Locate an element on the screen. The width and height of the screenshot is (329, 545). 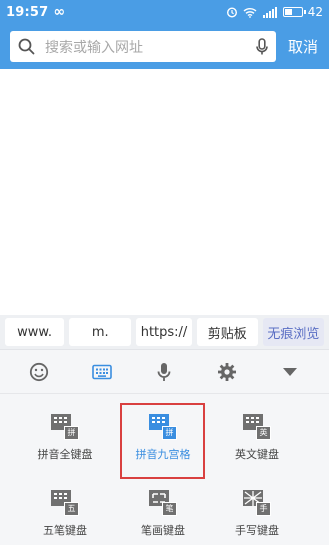
keyboard-option-wubi: 五 五笔键盘 is located at coordinates (65, 514).